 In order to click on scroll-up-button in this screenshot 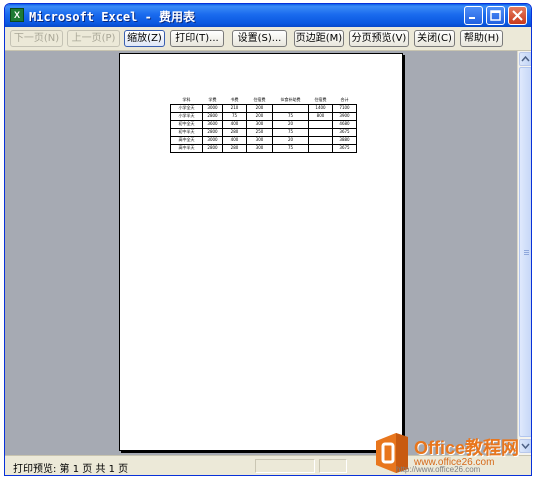, I will do `click(525, 59)`.